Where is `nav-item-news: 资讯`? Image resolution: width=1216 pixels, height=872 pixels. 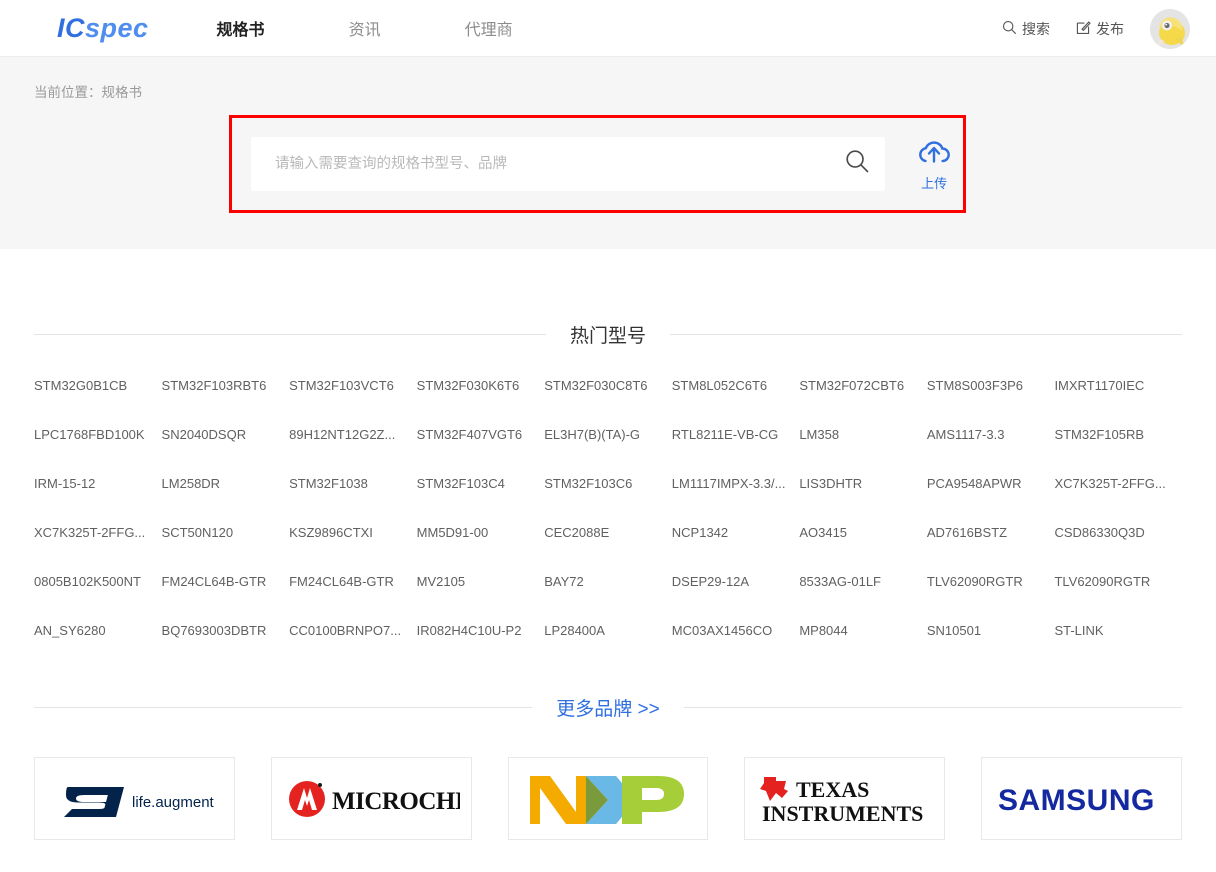
nav-item-news: 资讯 is located at coordinates (365, 28).